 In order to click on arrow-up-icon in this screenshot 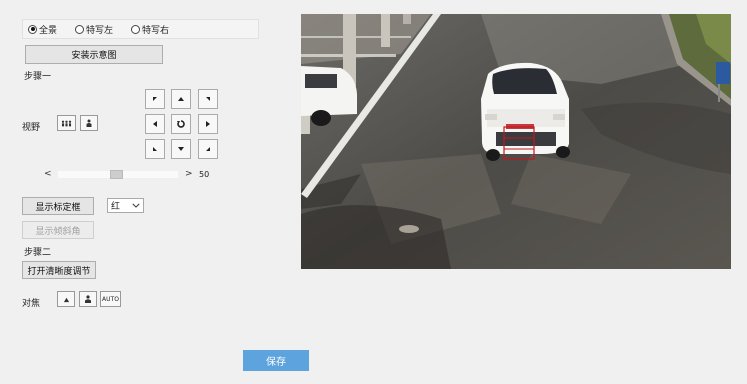, I will do `click(181, 99)`.